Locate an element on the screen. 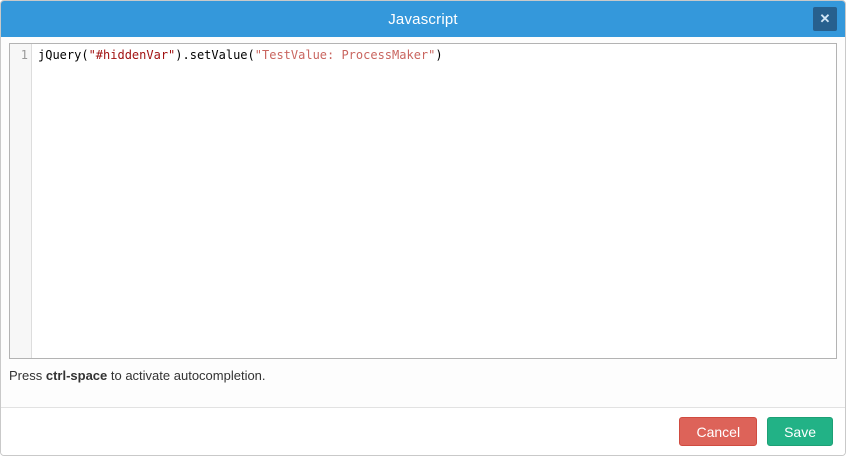  code-token-string: "#hiddenVar" is located at coordinates (132, 55).